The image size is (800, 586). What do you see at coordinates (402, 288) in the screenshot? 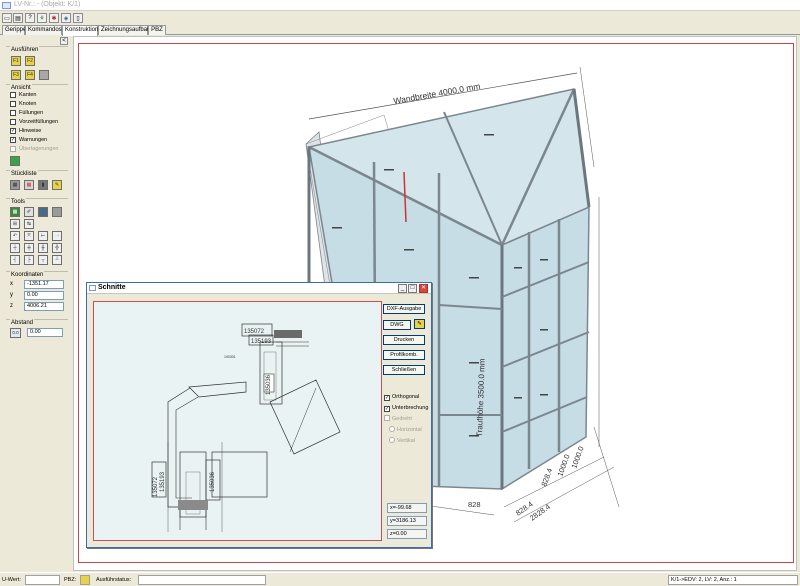
I see `minimize-icon: _` at bounding box center [402, 288].